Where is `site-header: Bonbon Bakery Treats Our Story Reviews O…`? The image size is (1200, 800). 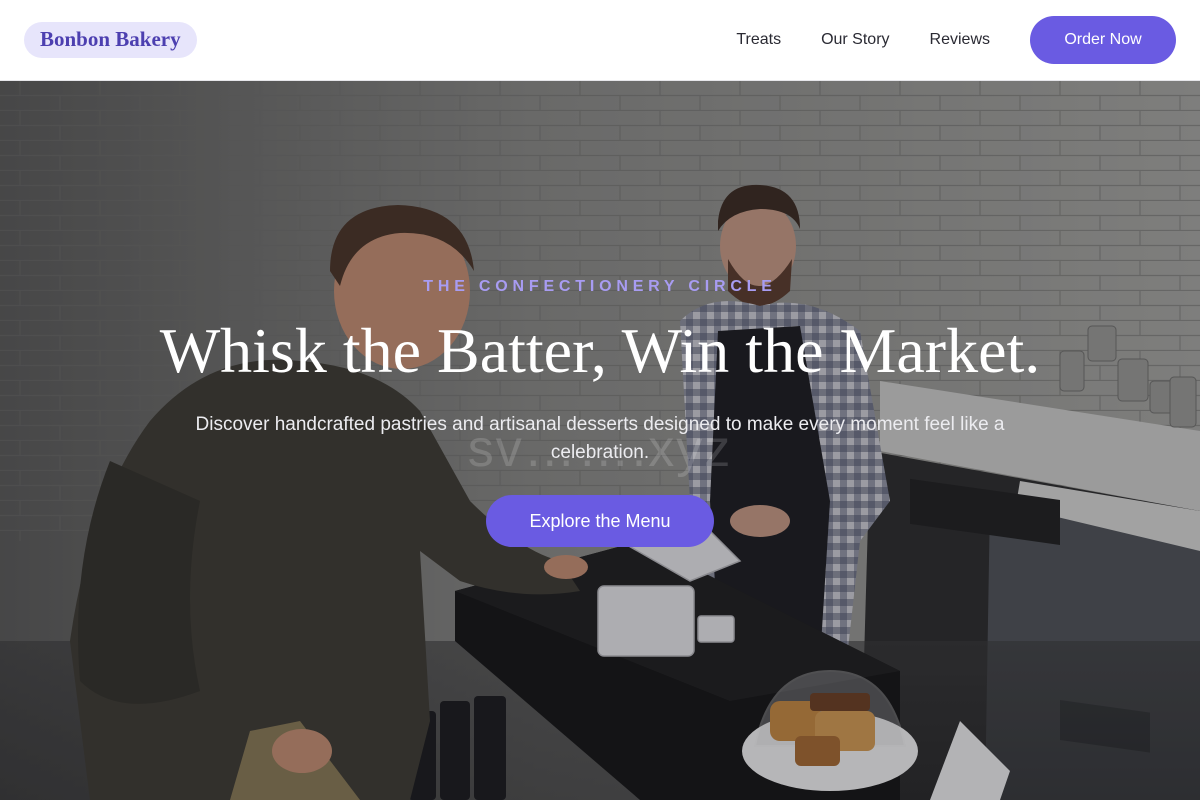
site-header: Bonbon Bakery Treats Our Story Reviews O… is located at coordinates (600, 40).